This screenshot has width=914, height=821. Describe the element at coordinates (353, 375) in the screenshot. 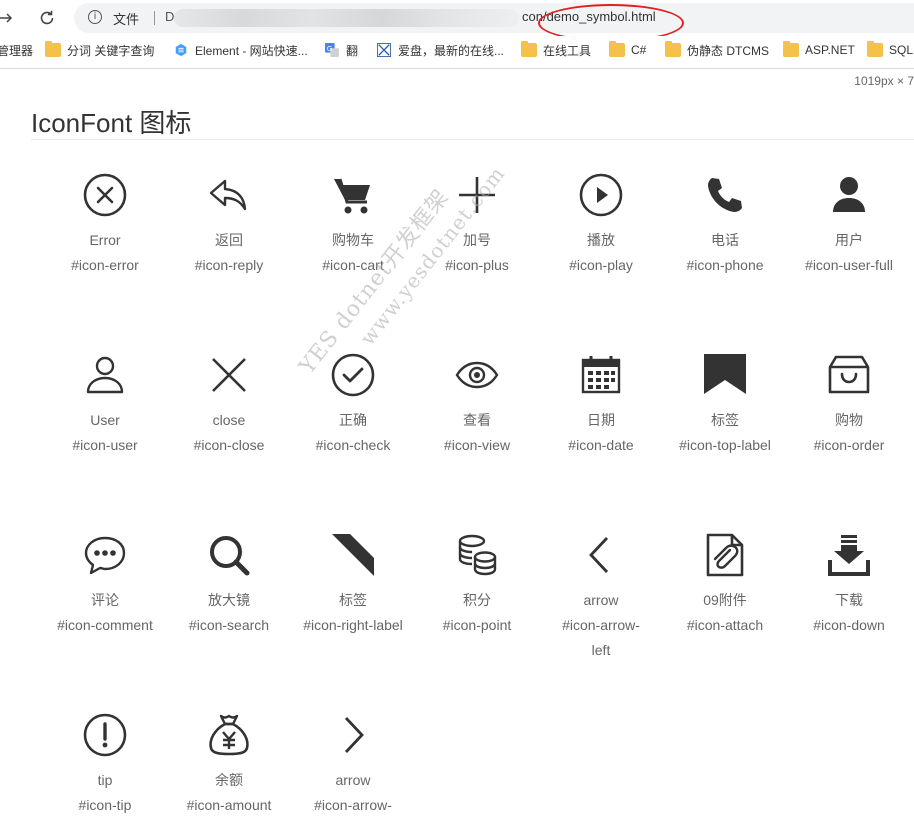

I see `check-icon` at that location.